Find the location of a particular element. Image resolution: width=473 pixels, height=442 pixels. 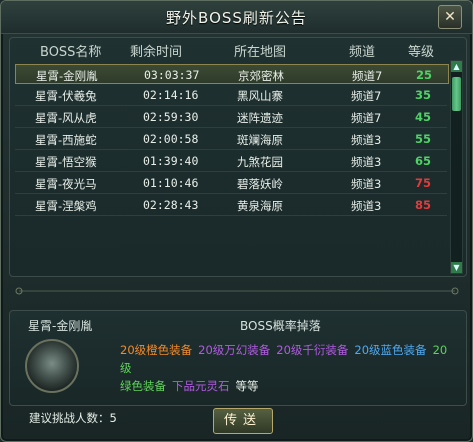

cell-time: 02:00:58 is located at coordinates (171, 139).